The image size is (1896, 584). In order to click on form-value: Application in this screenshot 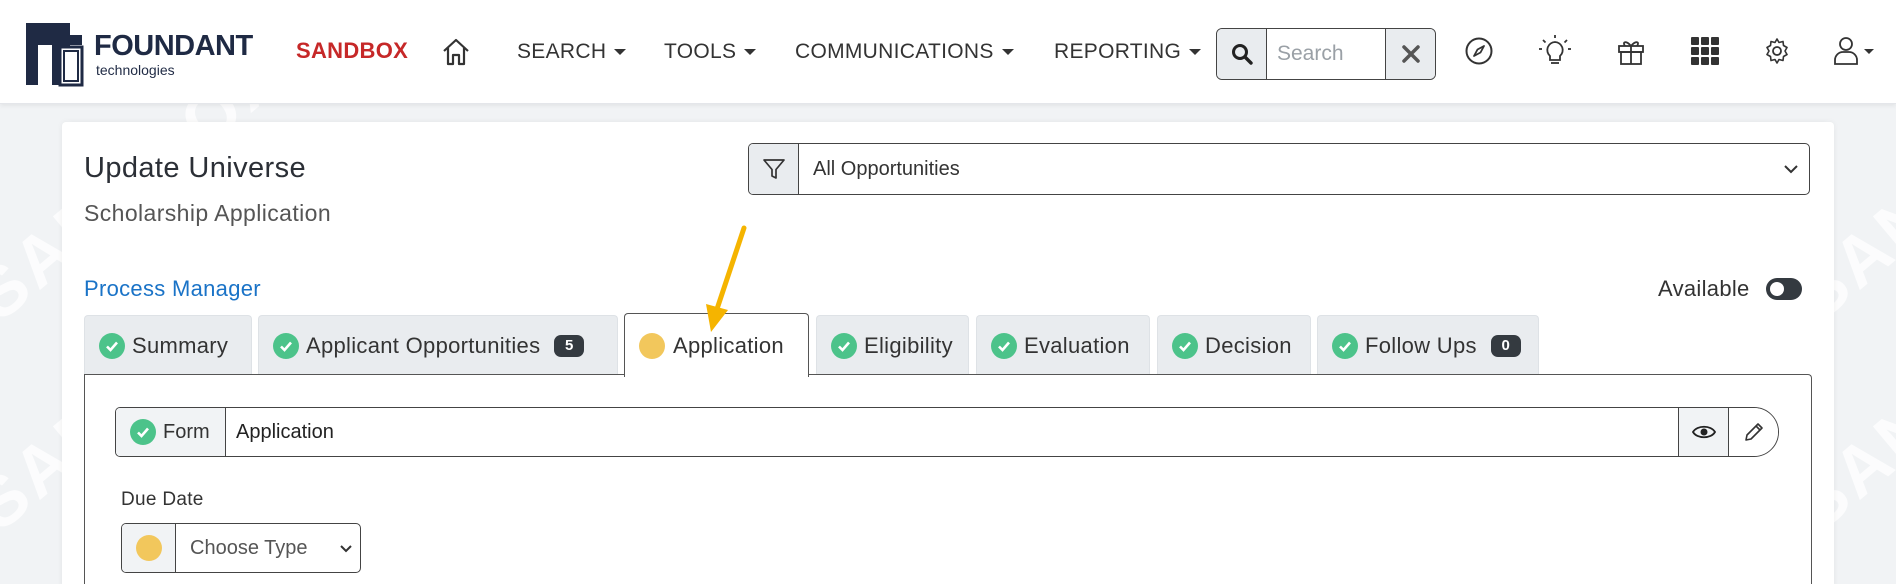, I will do `click(285, 431)`.